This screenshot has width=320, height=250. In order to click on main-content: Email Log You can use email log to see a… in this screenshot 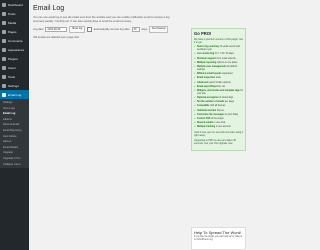, I will do `click(101, 22)`.